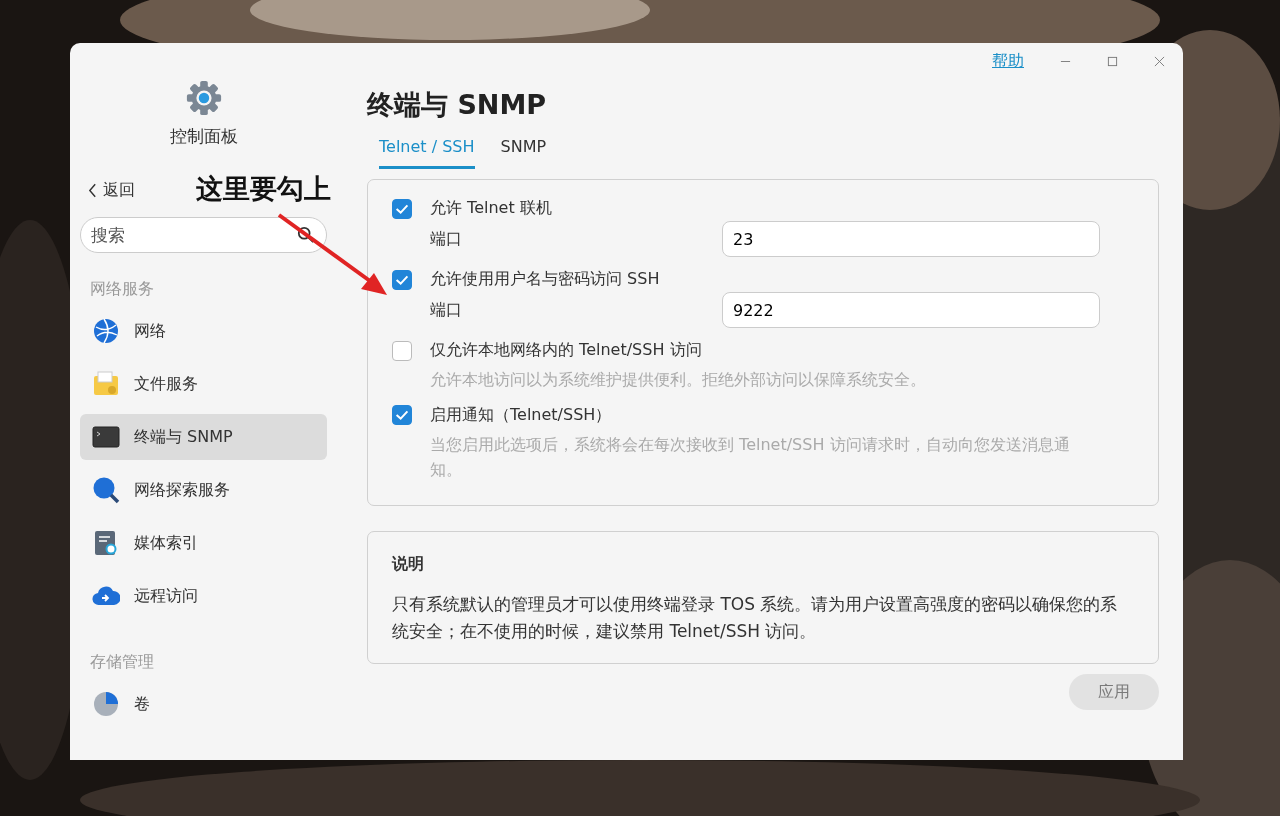 The height and width of the screenshot is (816, 1280). What do you see at coordinates (755, 617) in the screenshot?
I see `note-text: 只有系统默认的管理员才可以使用终端登录 TOS 系统。请为用户设置高强度的密码以确保您的系统安全；在不使用的时候，建议禁用 Telnet/SSH 访问。` at bounding box center [755, 617].